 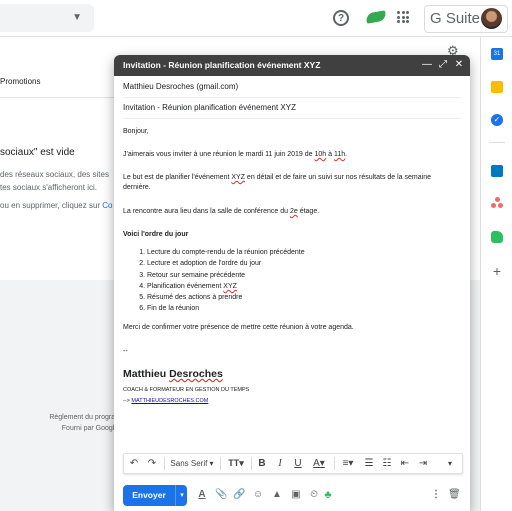 What do you see at coordinates (152, 463) in the screenshot?
I see `redo-icon: ↷` at bounding box center [152, 463].